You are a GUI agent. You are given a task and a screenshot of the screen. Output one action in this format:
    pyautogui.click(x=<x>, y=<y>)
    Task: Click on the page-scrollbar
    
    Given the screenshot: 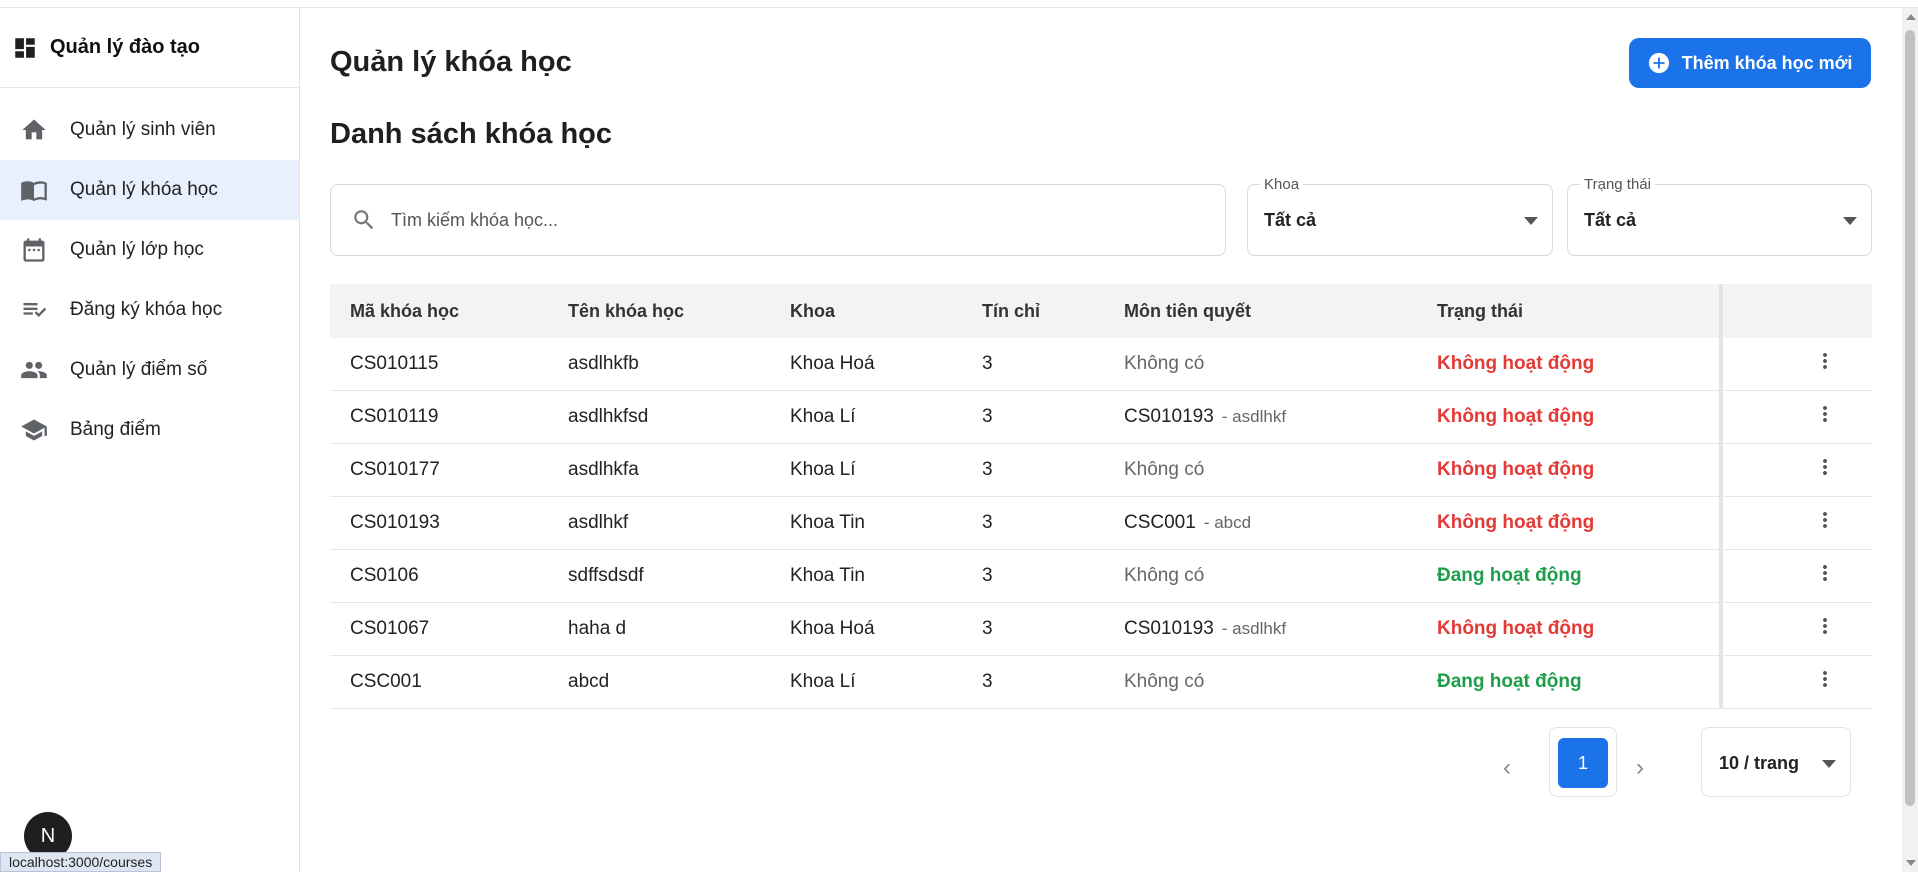 What is the action you would take?
    pyautogui.click(x=1910, y=440)
    